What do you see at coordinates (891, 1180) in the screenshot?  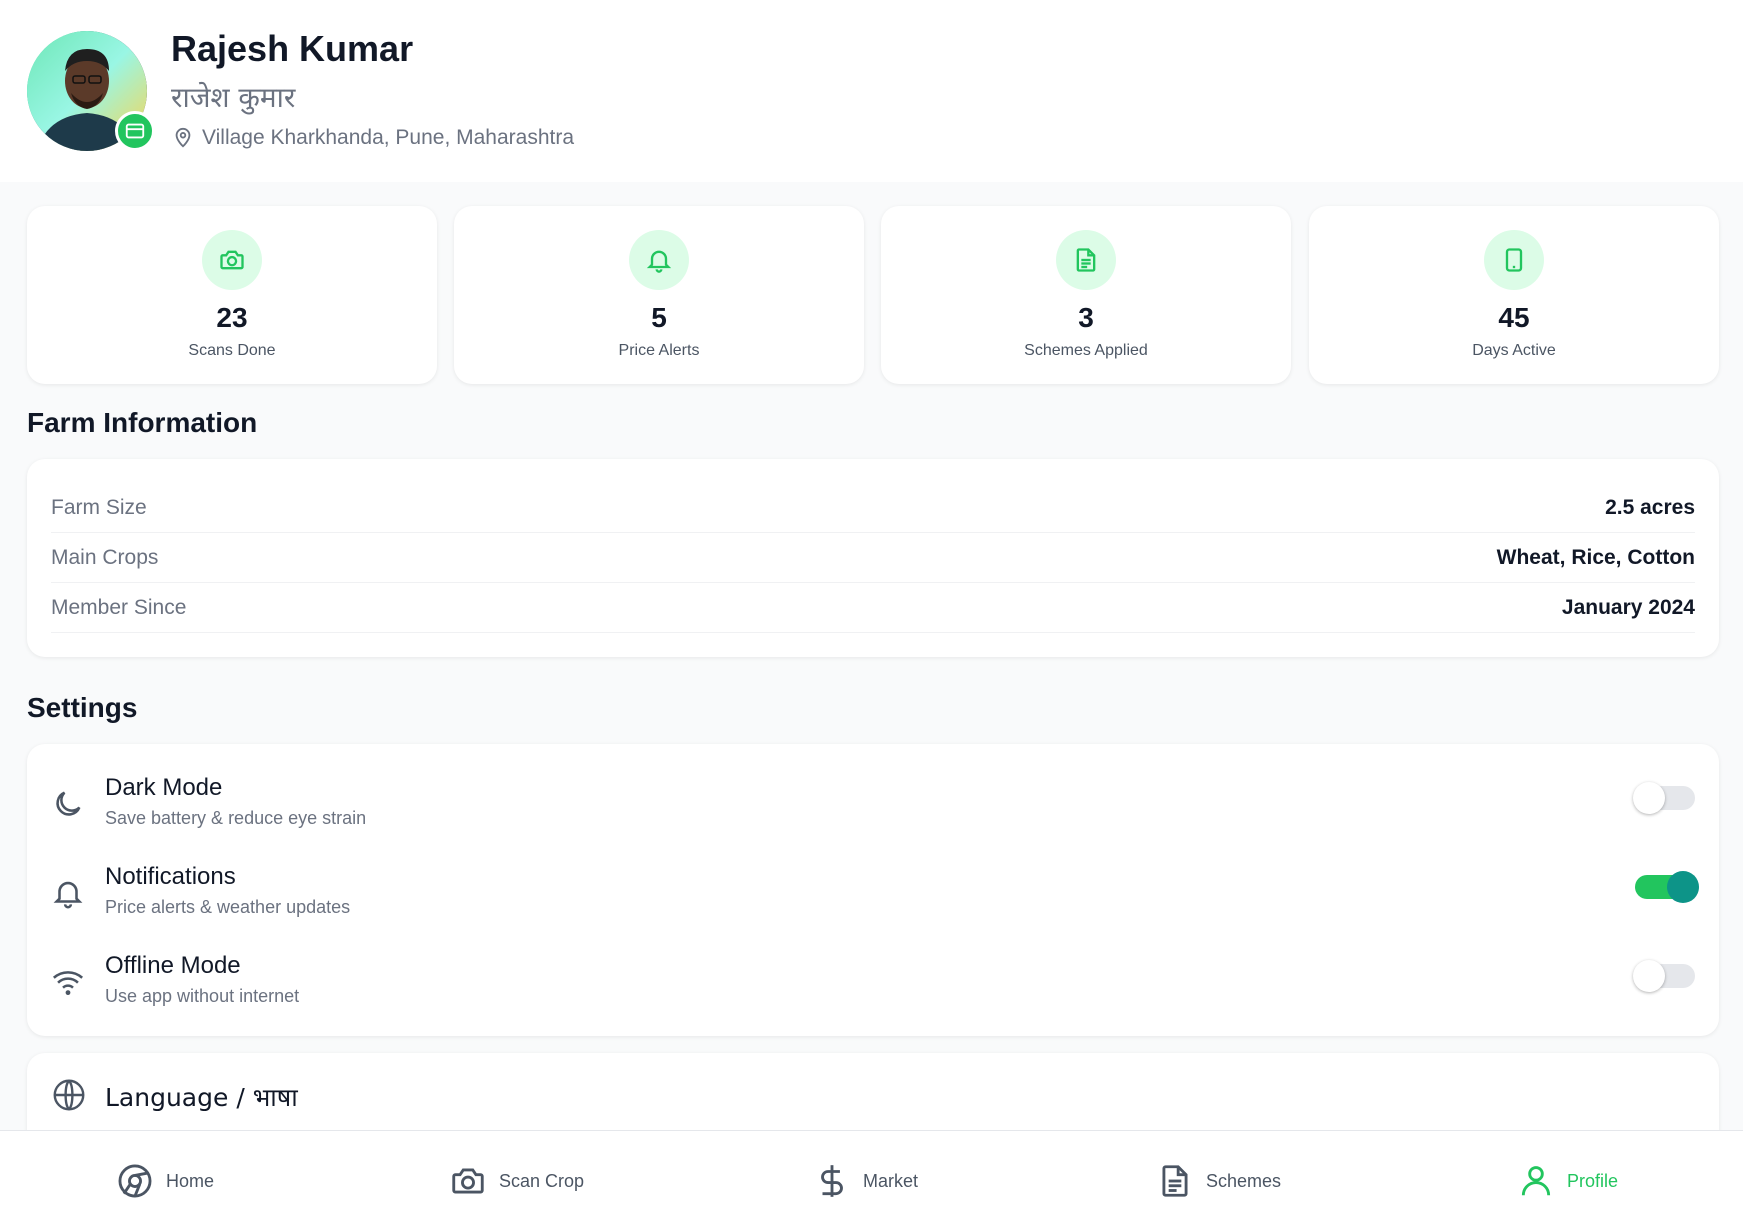 I see `nav-label: Market` at bounding box center [891, 1180].